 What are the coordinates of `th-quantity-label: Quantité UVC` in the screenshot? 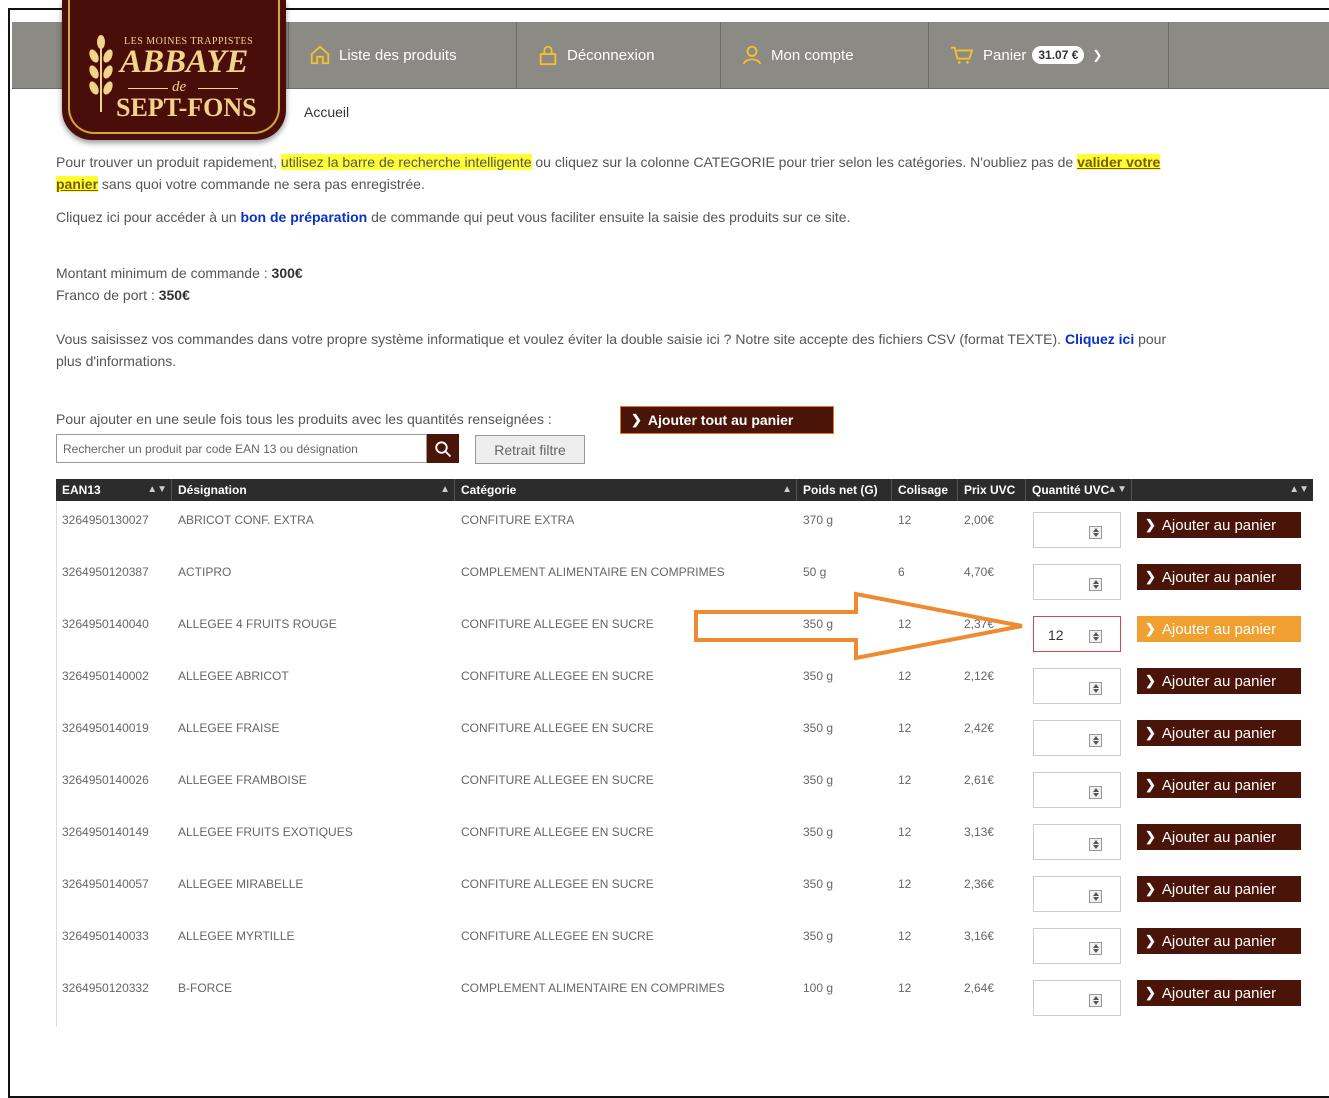 It's located at (1071, 490).